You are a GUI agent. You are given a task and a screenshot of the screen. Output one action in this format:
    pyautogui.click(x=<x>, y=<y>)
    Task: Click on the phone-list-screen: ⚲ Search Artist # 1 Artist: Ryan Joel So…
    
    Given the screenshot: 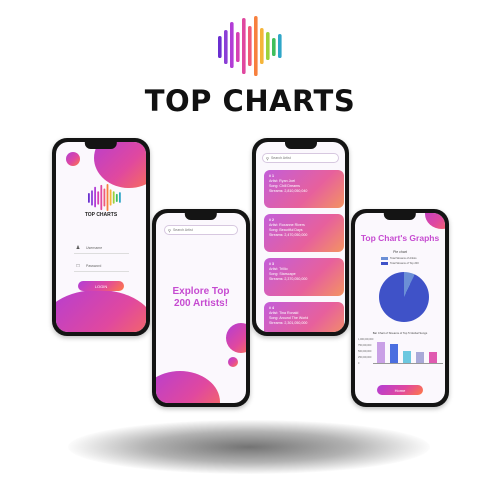 What is the action you would take?
    pyautogui.click(x=300, y=237)
    